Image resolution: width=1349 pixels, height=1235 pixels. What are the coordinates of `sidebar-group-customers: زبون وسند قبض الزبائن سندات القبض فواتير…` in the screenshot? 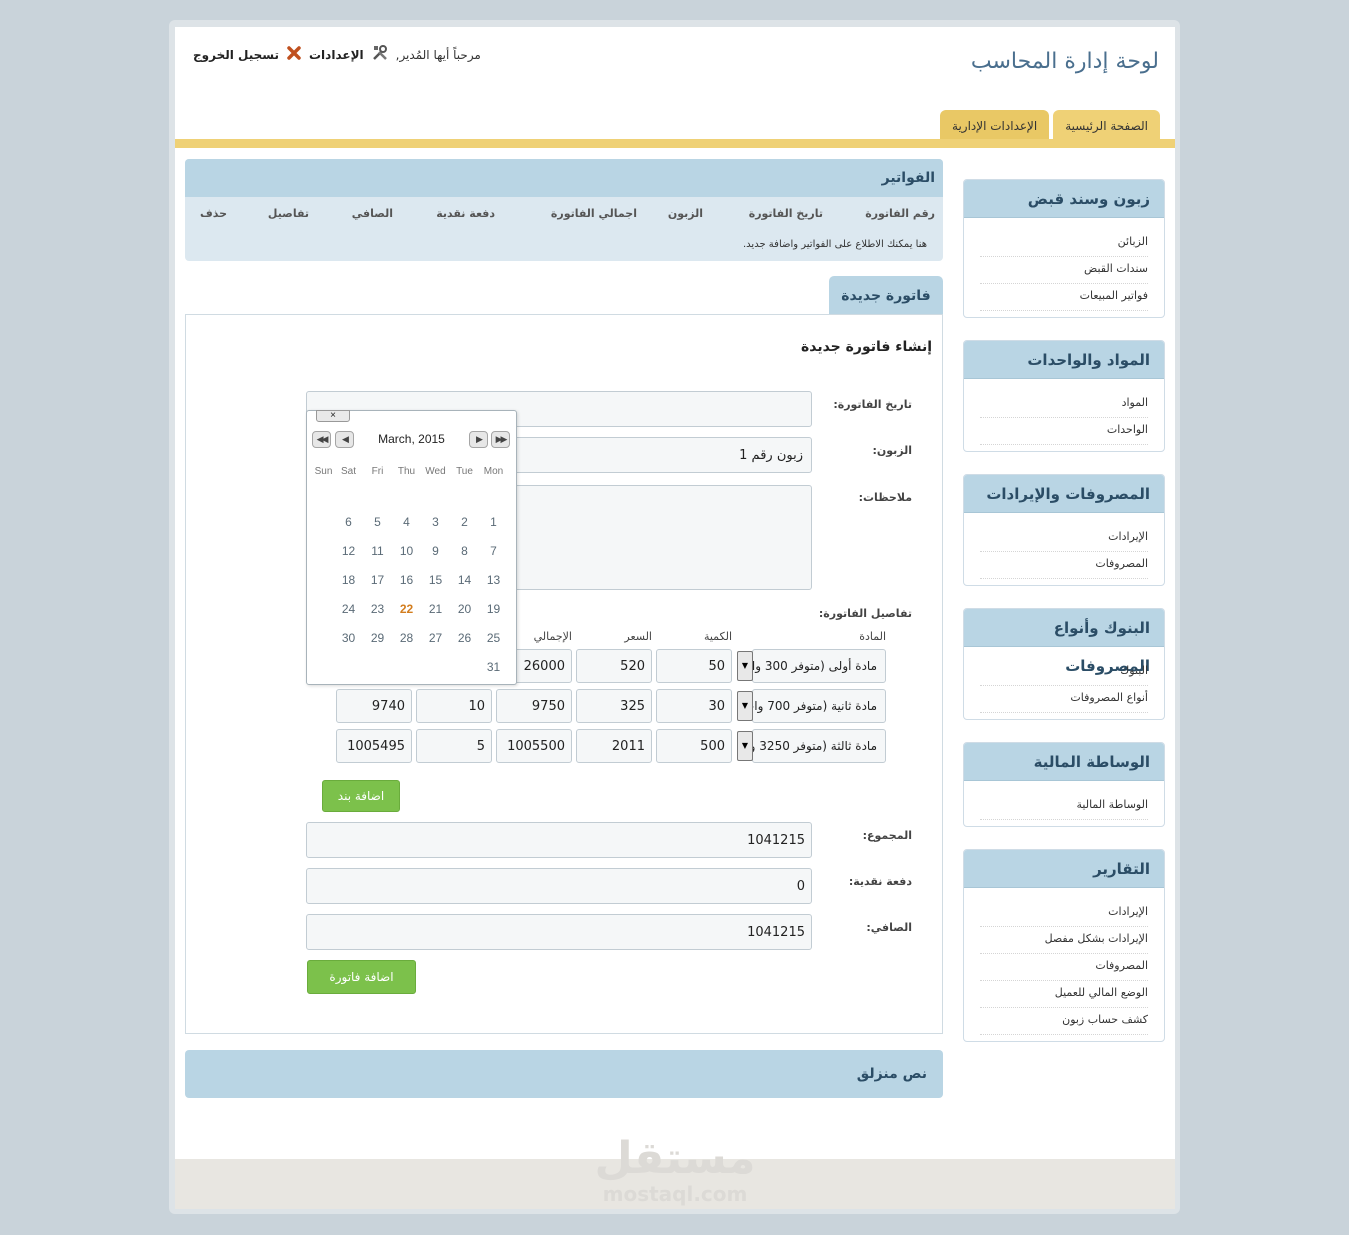 It's located at (1064, 248).